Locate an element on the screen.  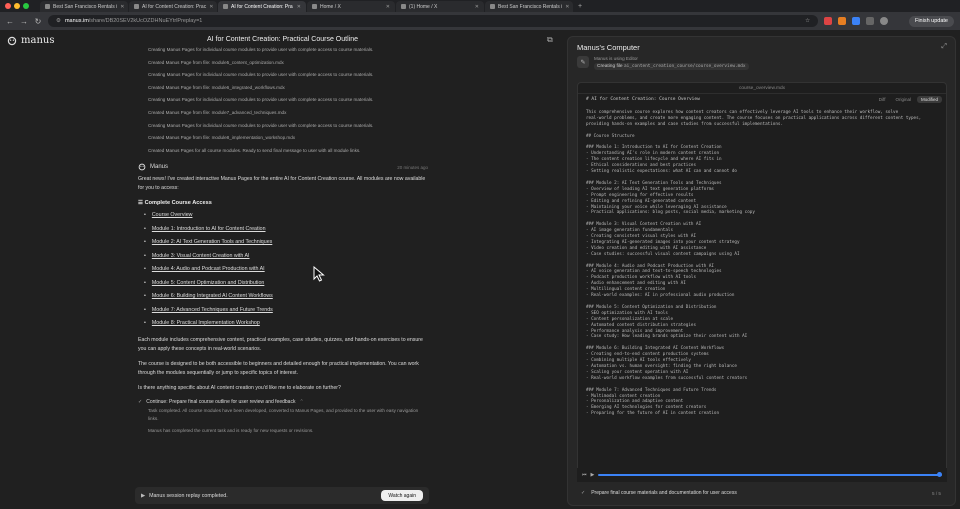
finish-update-button: Finish update is located at coordinates (931, 21).